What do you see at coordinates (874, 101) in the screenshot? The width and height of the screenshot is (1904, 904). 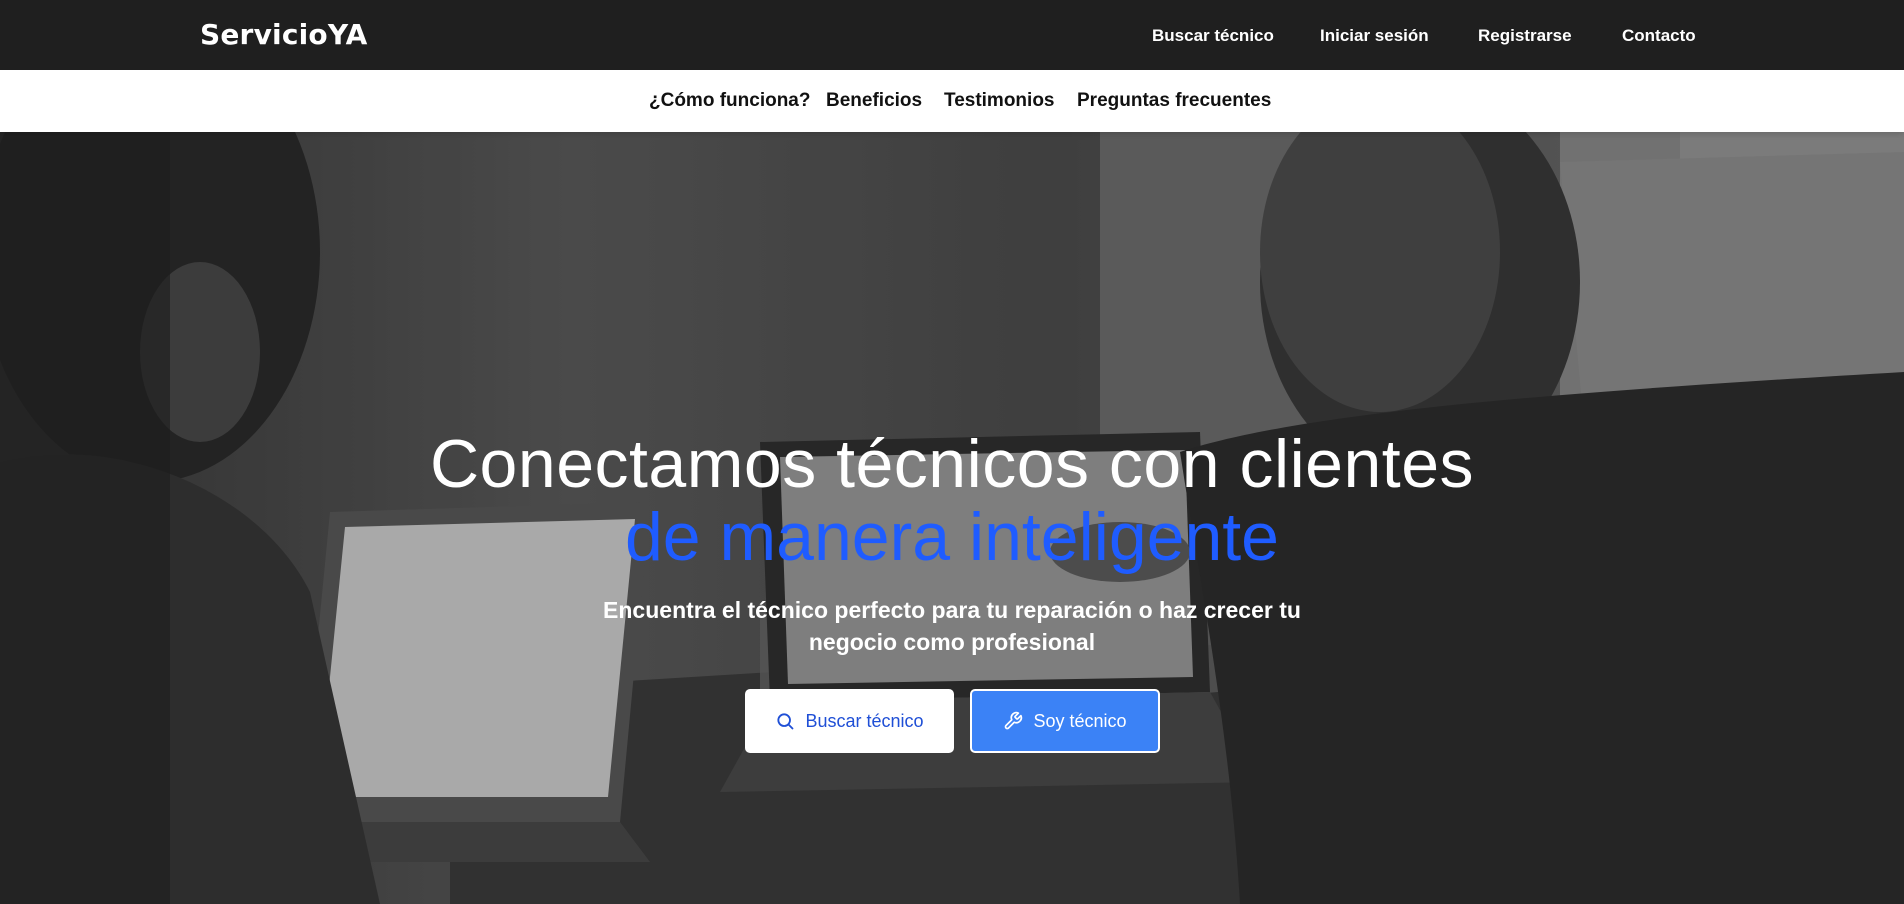 I see `section-link-beneficios: Beneficios` at bounding box center [874, 101].